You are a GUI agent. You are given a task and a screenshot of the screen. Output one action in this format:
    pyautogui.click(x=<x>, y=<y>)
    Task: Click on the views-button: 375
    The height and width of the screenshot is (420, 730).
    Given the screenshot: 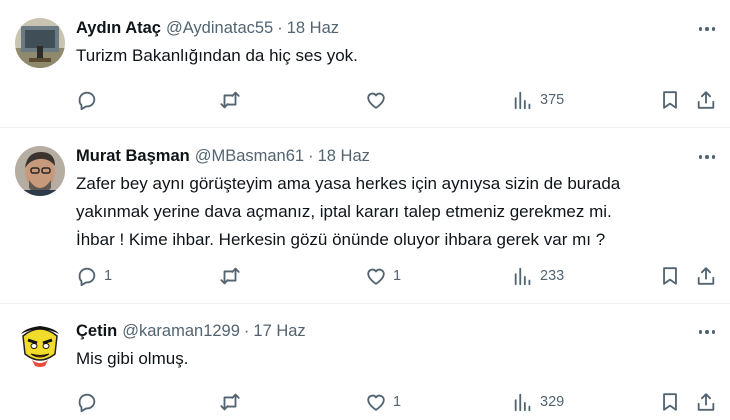 What is the action you would take?
    pyautogui.click(x=538, y=100)
    